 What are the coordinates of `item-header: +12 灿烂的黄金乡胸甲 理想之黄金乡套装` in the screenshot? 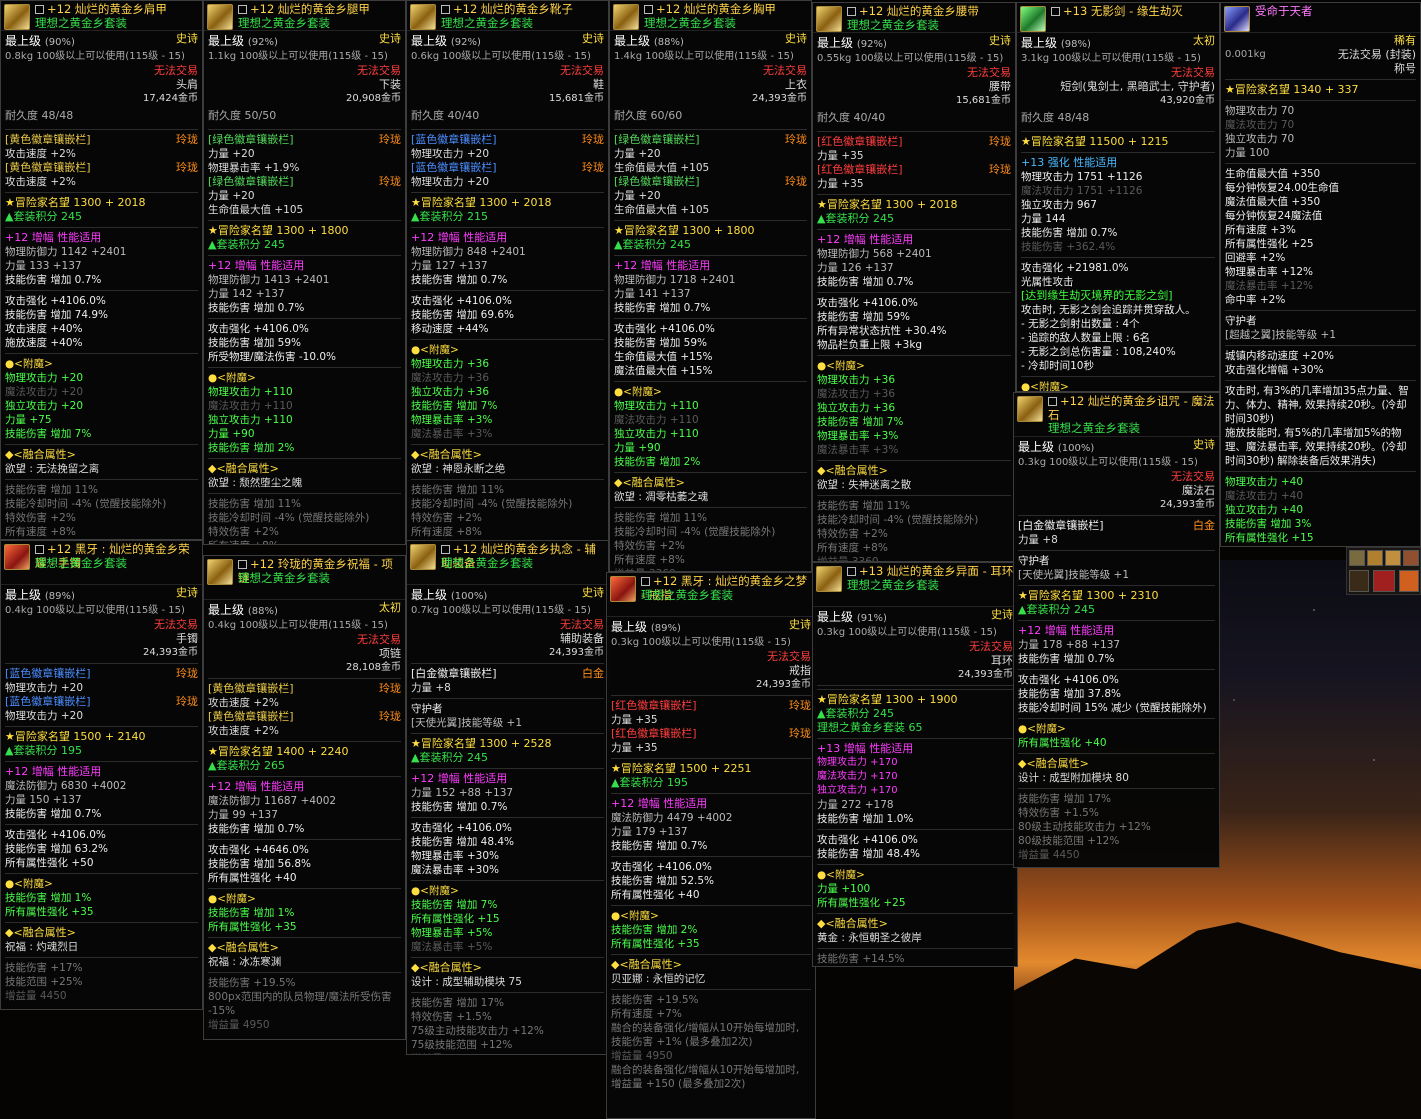 It's located at (710, 16).